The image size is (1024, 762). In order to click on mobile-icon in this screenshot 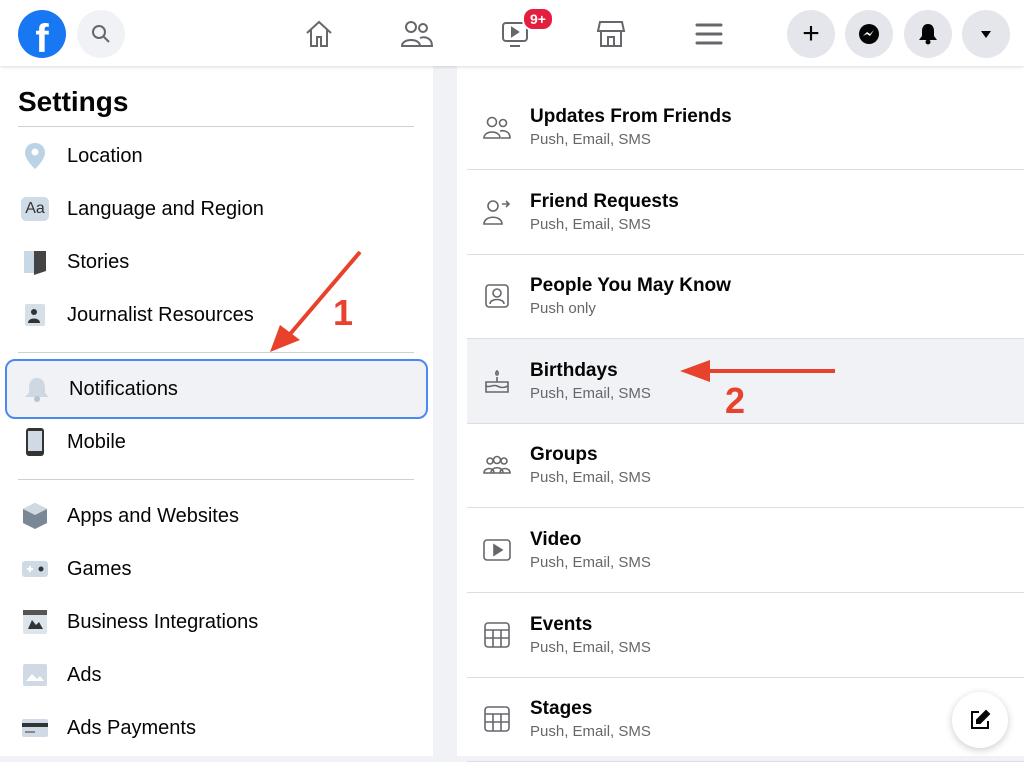, I will do `click(35, 442)`.